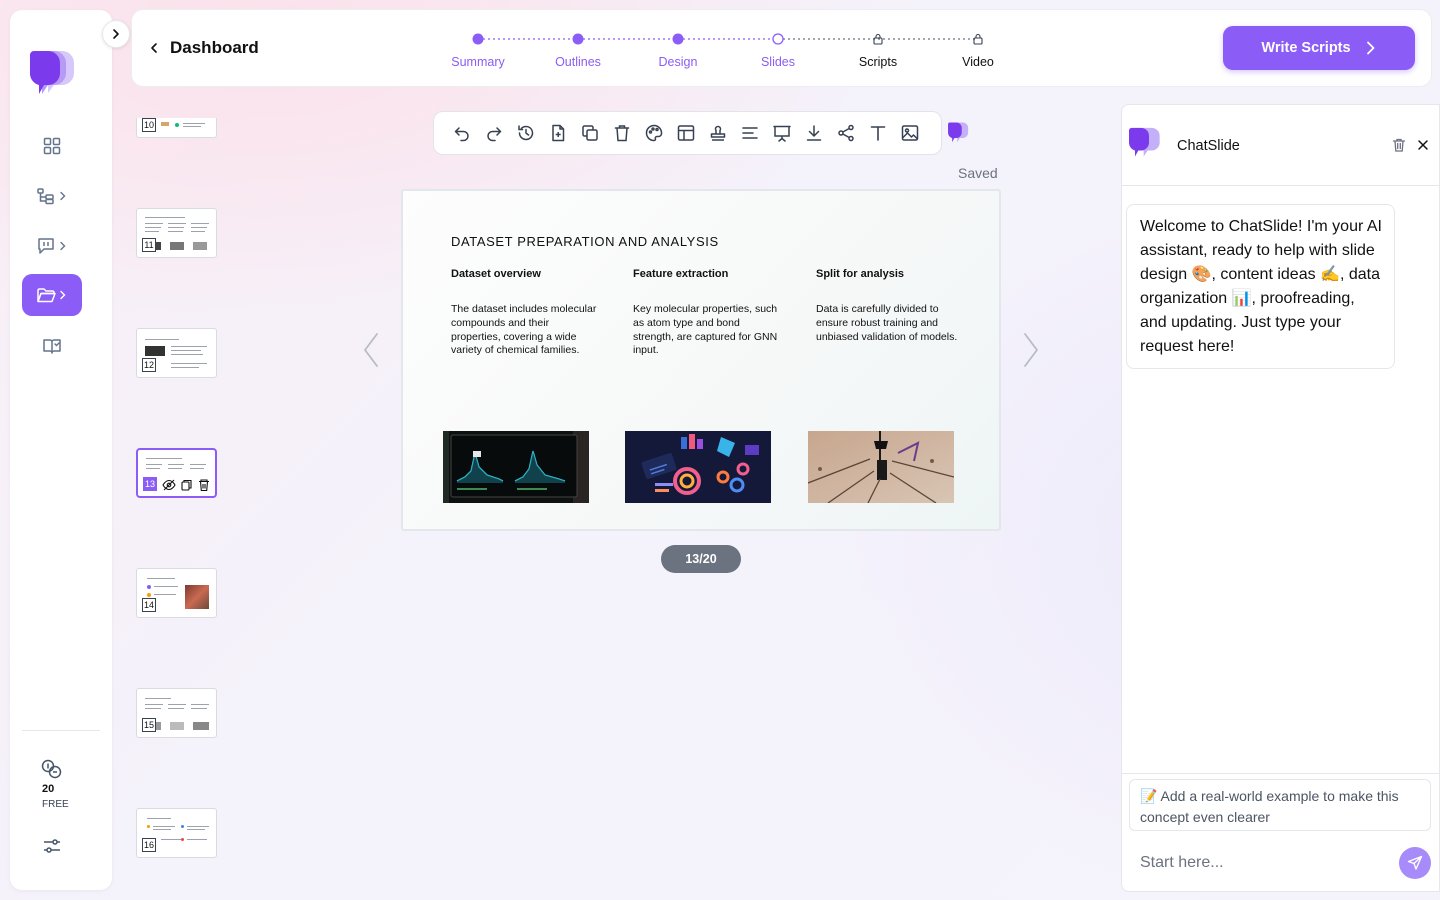 This screenshot has width=1440, height=900. I want to click on layout-button, so click(686, 133).